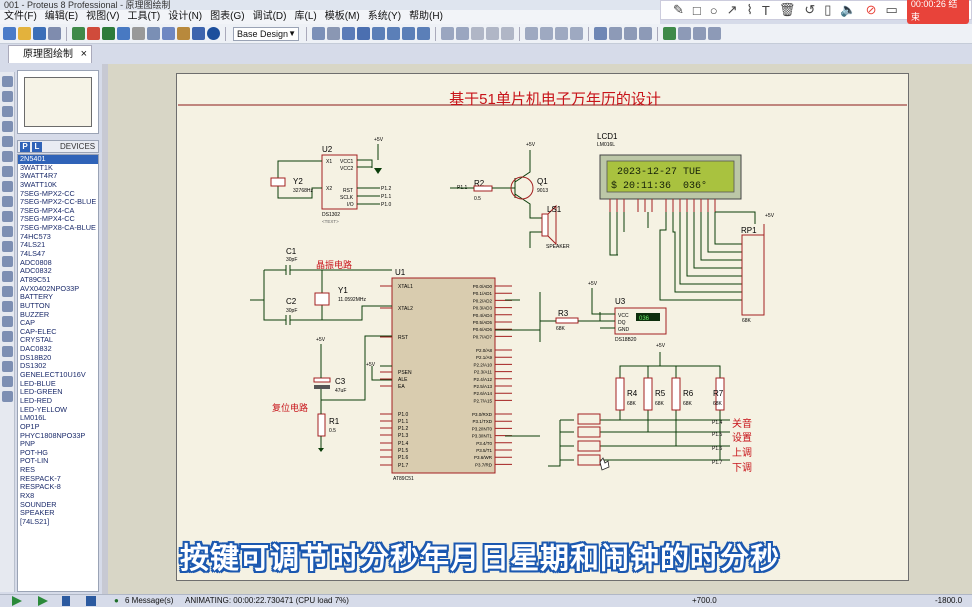 The image size is (972, 607). Describe the element at coordinates (403, 422) in the screenshot. I see `u1-pin-left: P1.1` at that location.